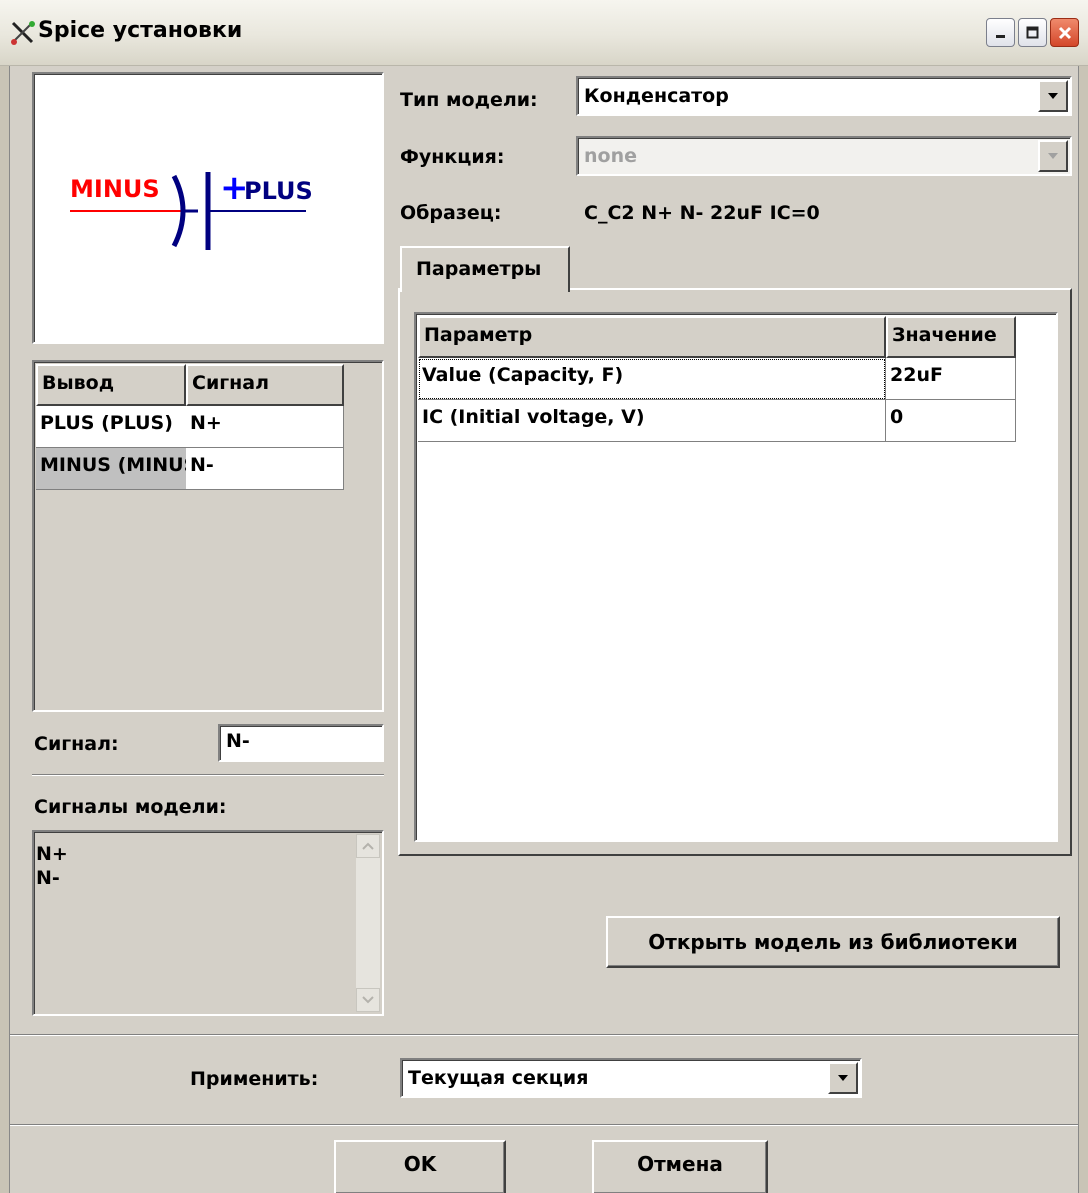 The image size is (1088, 1193). Describe the element at coordinates (301, 743) in the screenshot. I see `signal-input: N-` at that location.